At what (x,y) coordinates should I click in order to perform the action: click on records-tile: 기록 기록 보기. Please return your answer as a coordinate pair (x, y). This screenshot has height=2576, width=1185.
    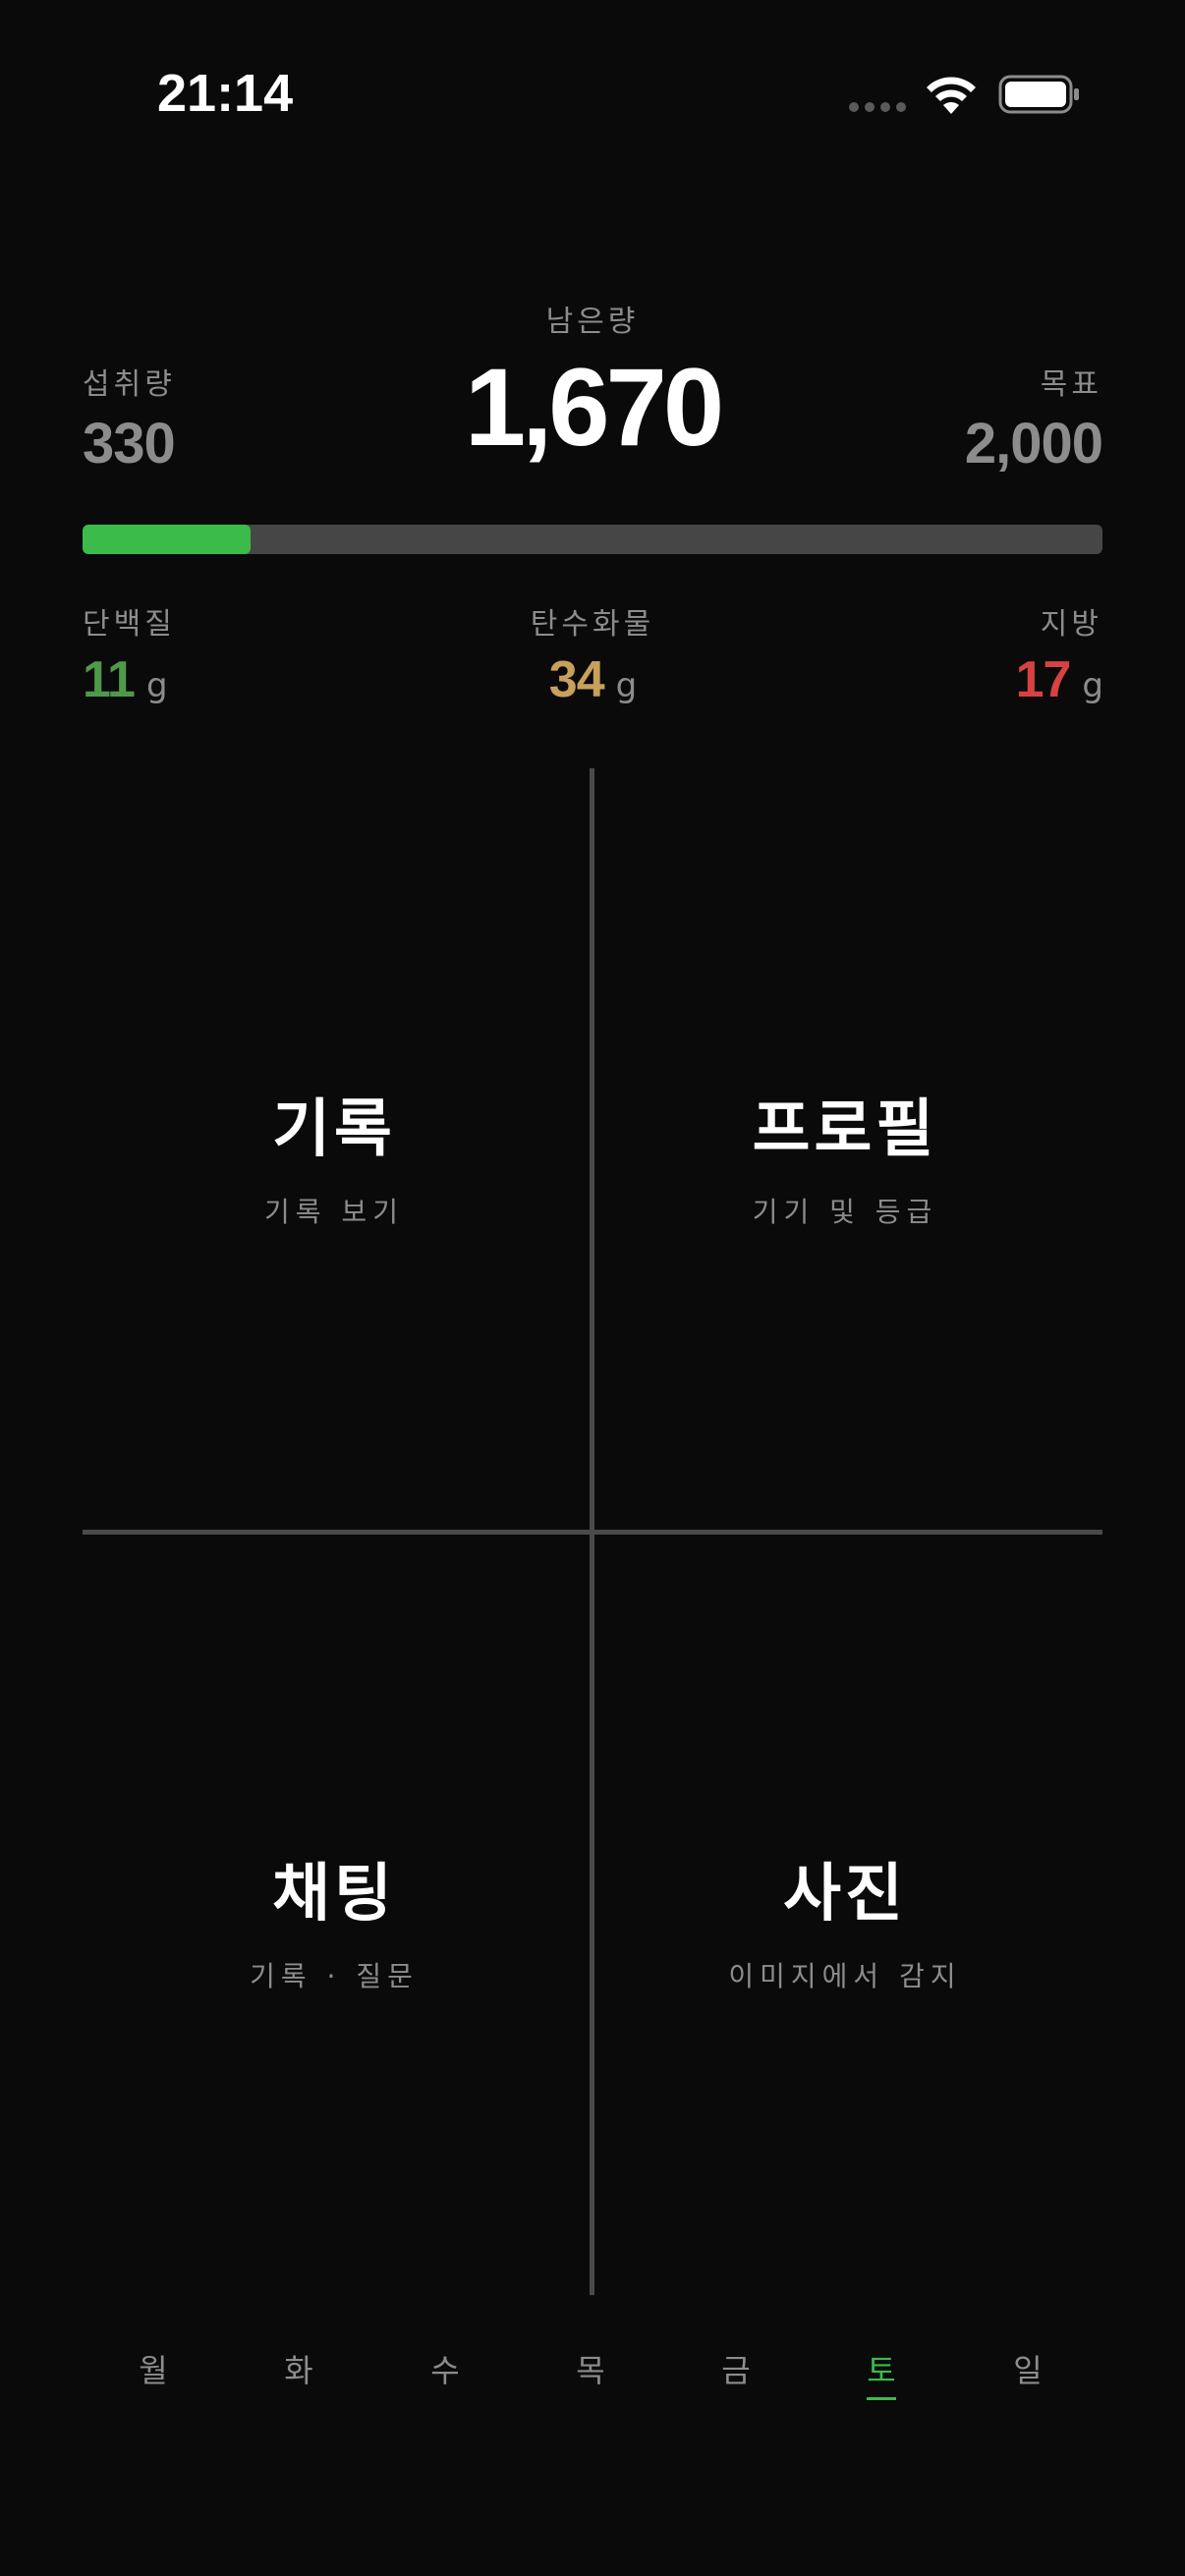
    Looking at the image, I should click on (335, 1154).